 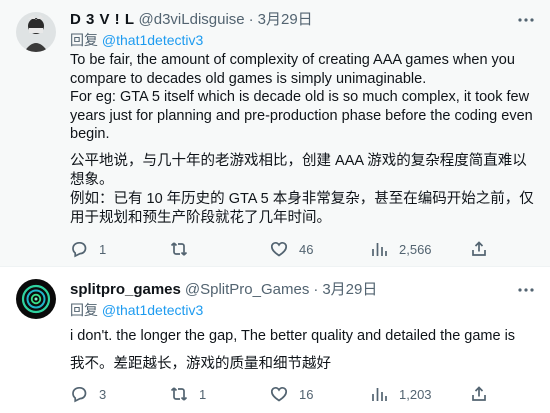 I want to click on like-button: 16, so click(x=320, y=394).